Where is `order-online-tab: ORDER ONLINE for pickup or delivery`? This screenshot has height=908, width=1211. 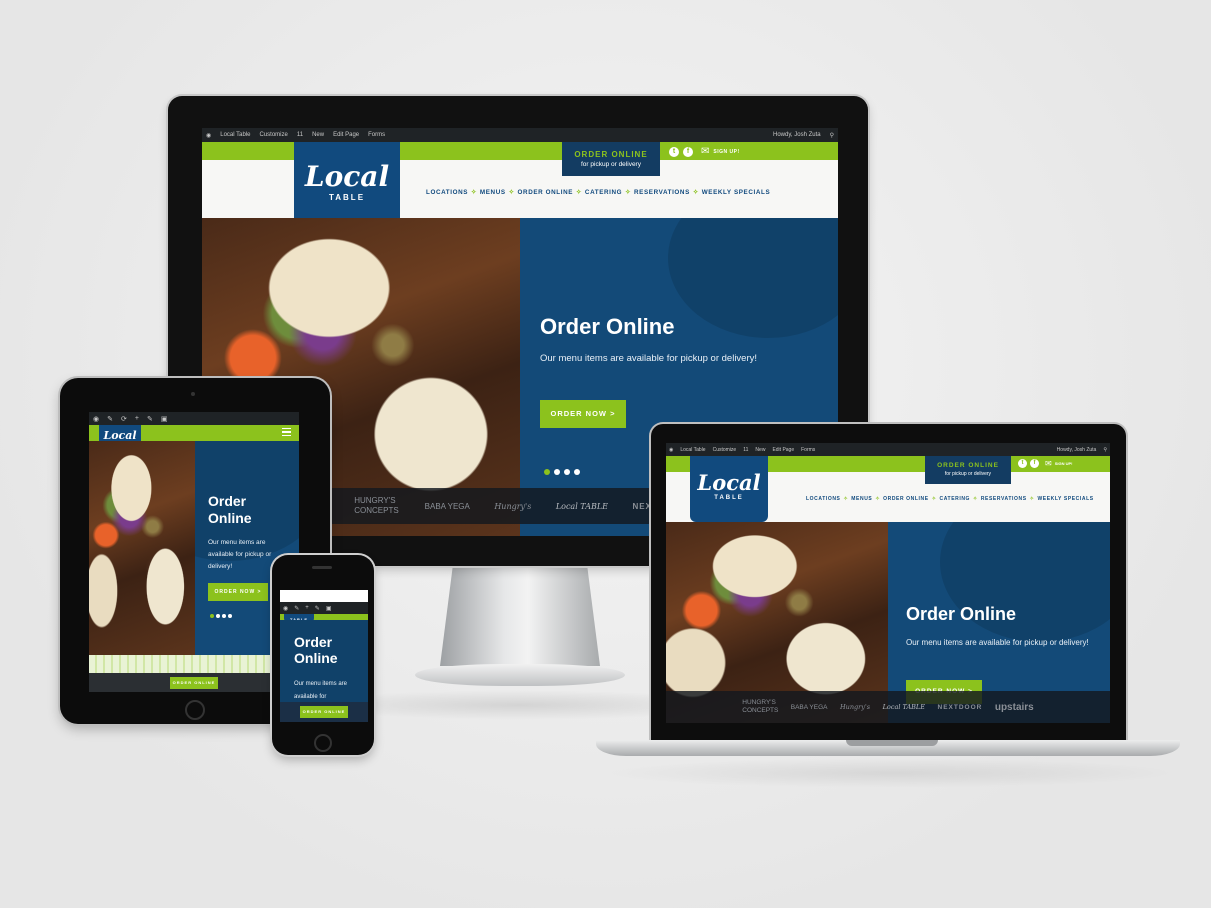
order-online-tab: ORDER ONLINE for pickup or delivery is located at coordinates (611, 159).